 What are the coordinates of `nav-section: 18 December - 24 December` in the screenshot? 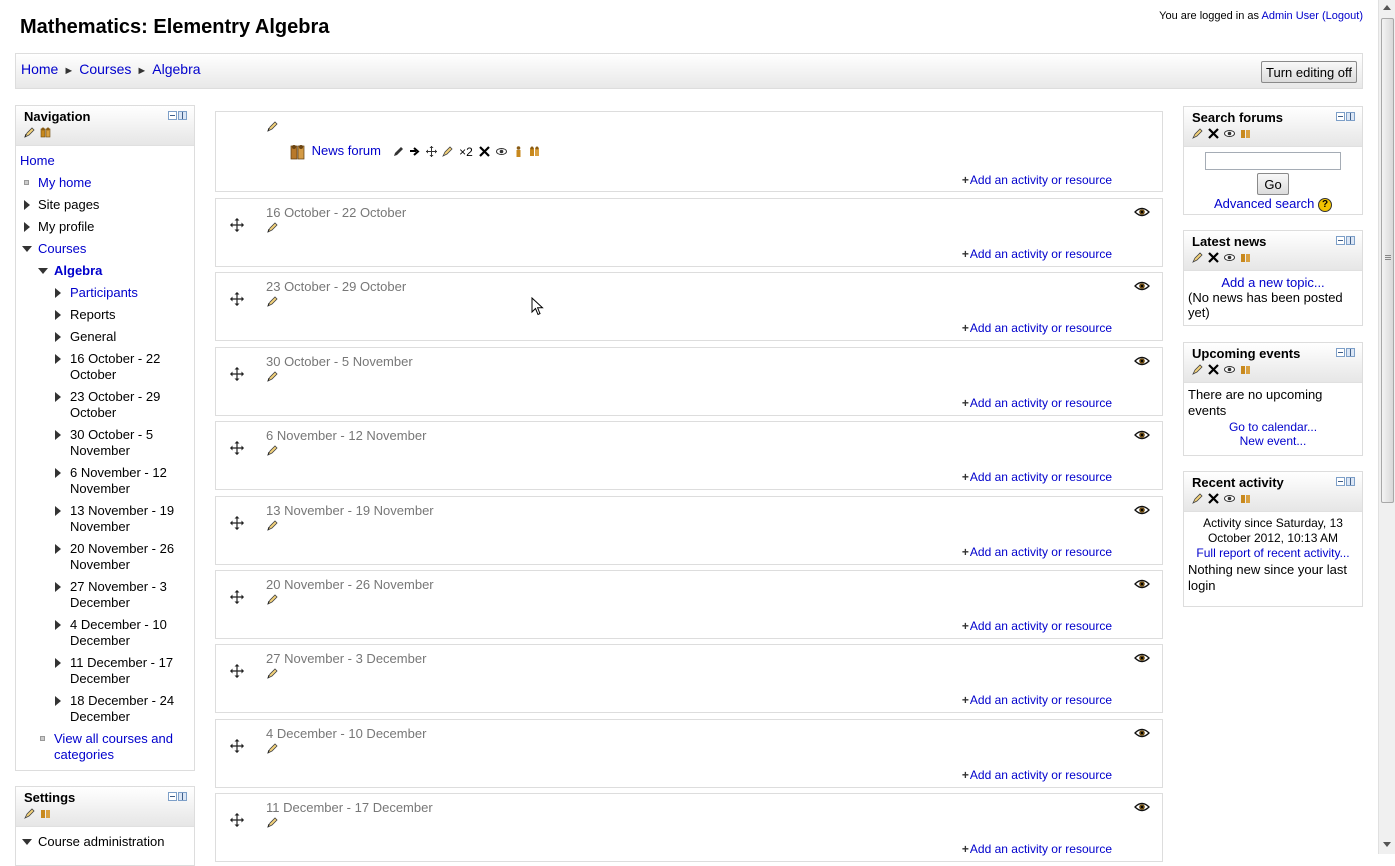 It's located at (122, 708).